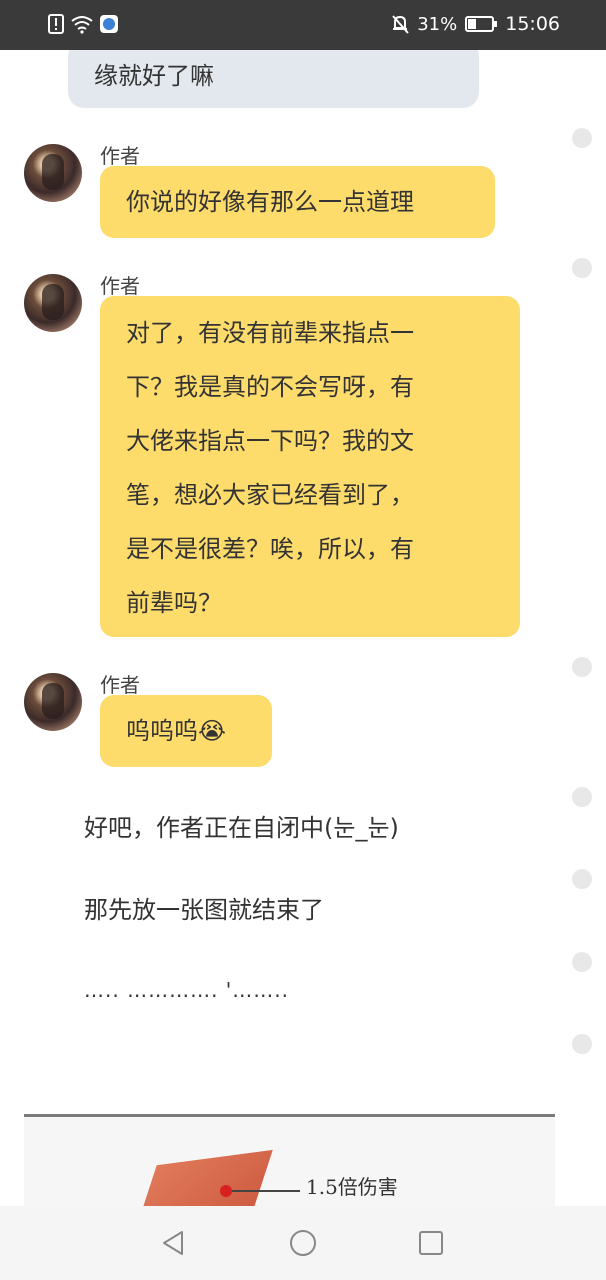 The width and height of the screenshot is (606, 1280). I want to click on narration-text: 那先放一张图就结束了, so click(204, 910).